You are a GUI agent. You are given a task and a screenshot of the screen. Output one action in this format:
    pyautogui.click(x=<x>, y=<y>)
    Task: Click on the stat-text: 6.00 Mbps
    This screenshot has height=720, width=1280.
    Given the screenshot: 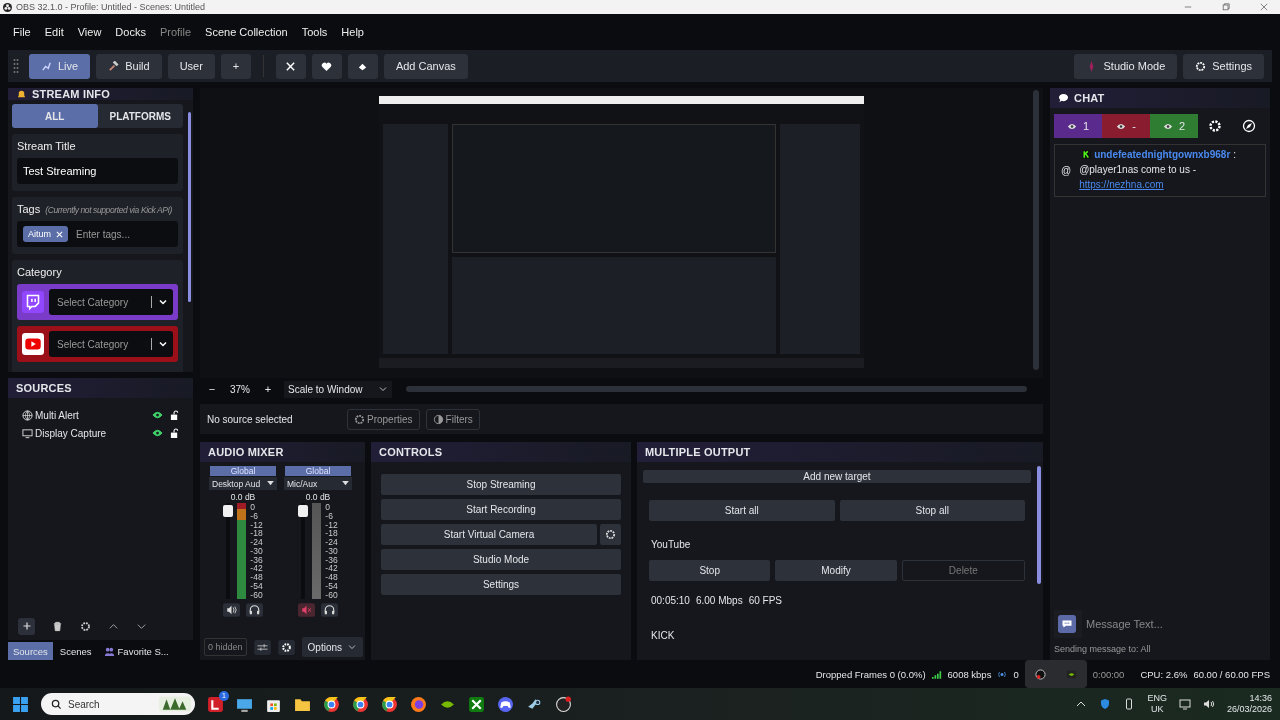 What is the action you would take?
    pyautogui.click(x=719, y=600)
    